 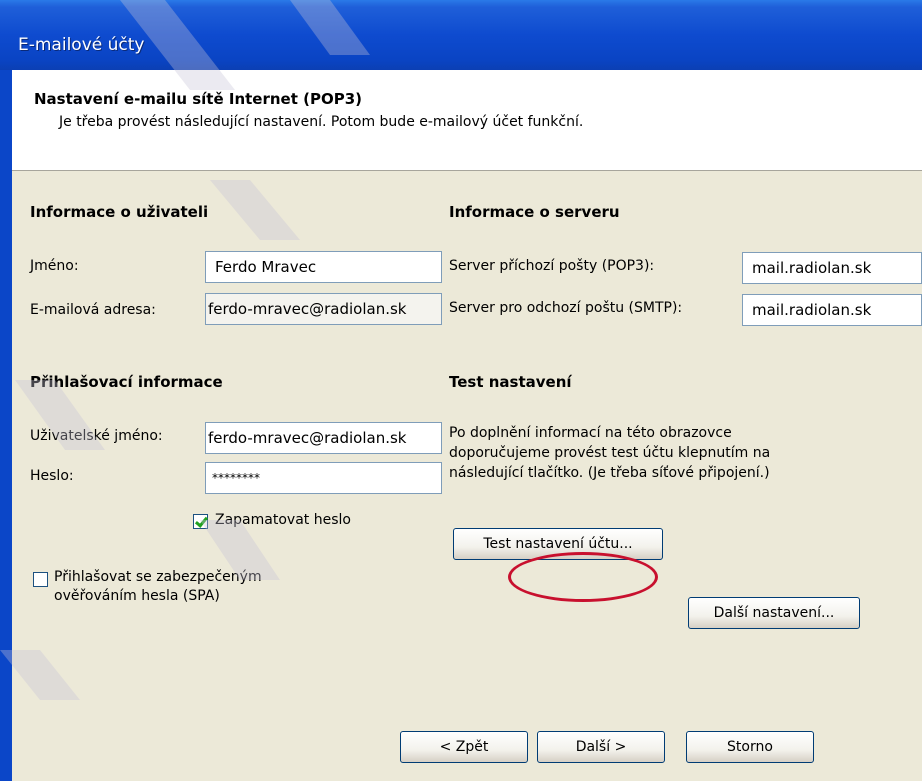 What do you see at coordinates (590, 433) in the screenshot?
I see `test-desc-line1: Po doplnění informací na této obrazovce` at bounding box center [590, 433].